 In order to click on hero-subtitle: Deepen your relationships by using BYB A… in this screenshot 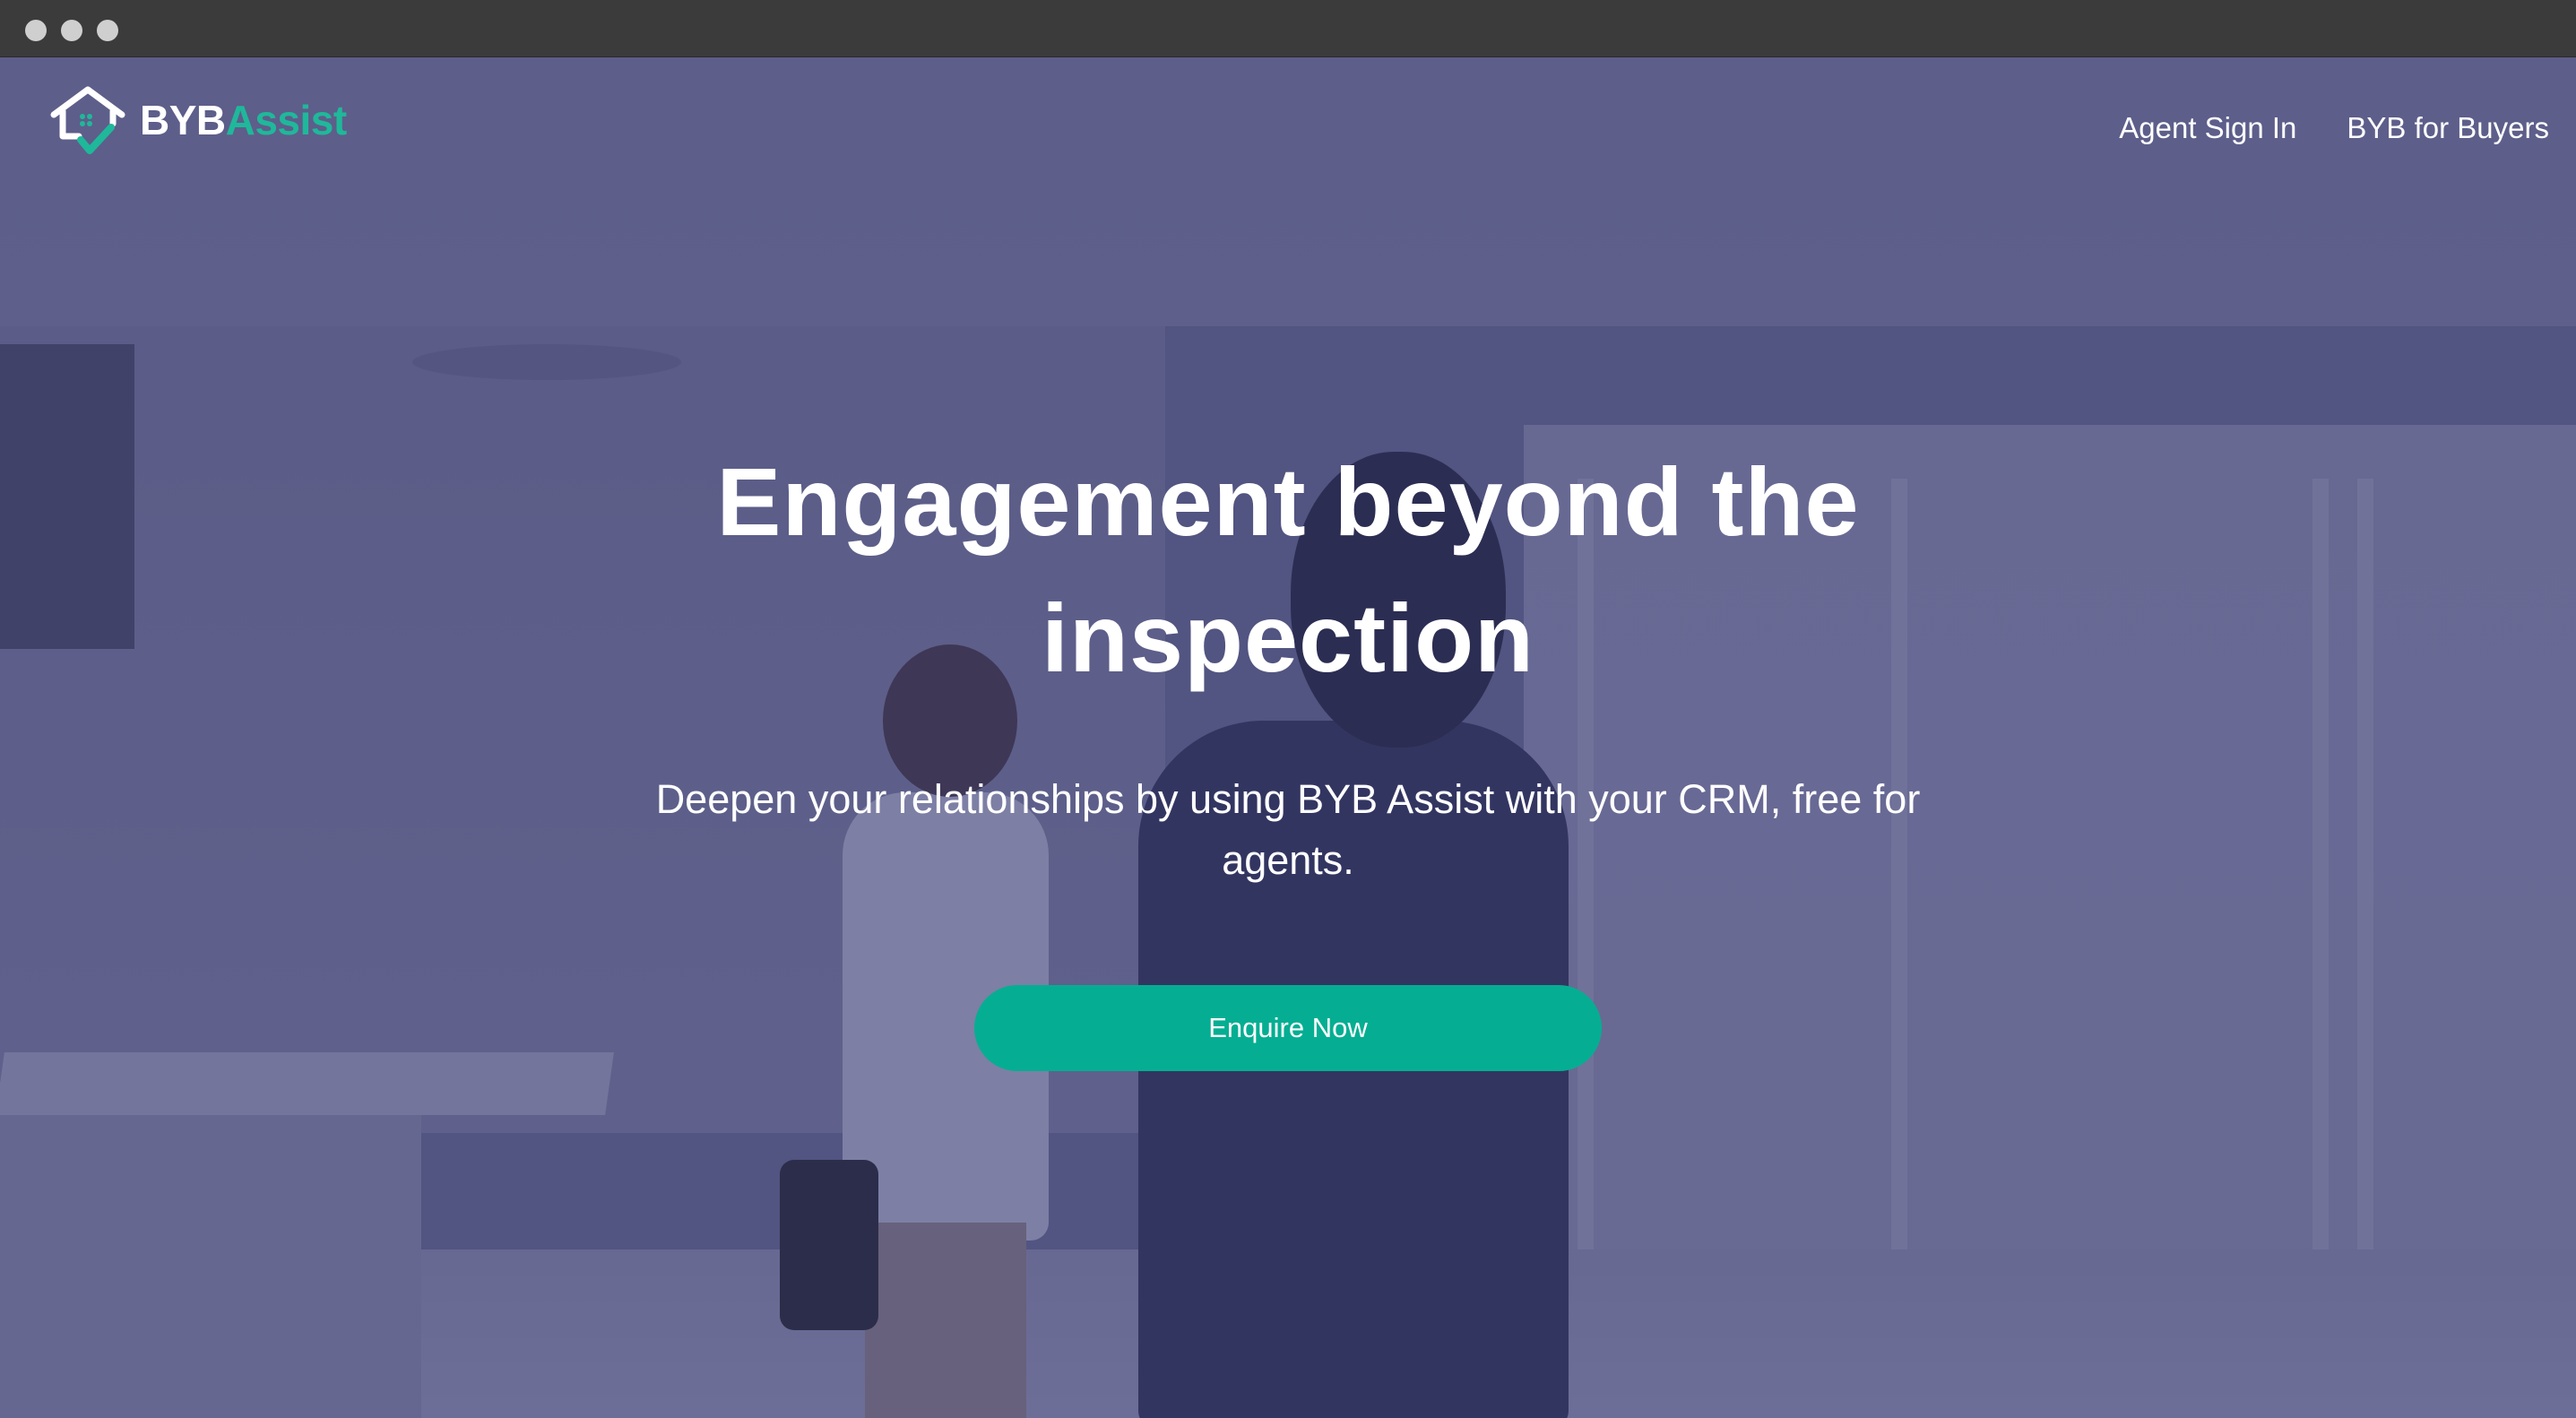, I will do `click(1288, 829)`.